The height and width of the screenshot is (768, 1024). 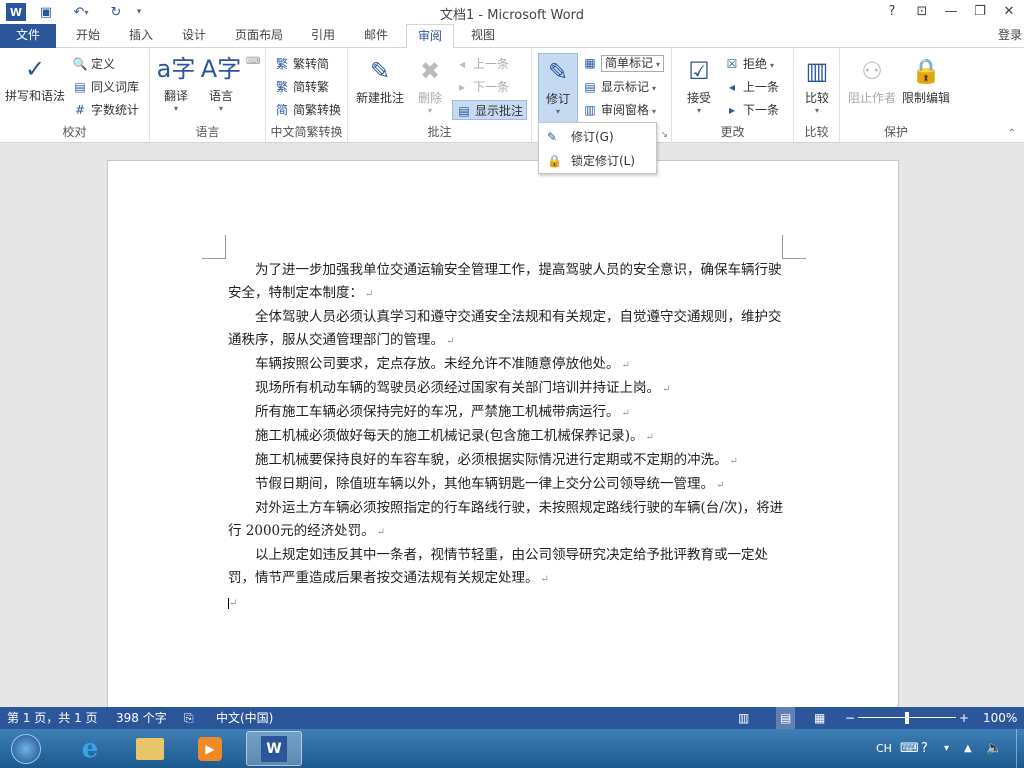 I want to click on block-authors-button: ⚇ 阻止作者, so click(x=872, y=81).